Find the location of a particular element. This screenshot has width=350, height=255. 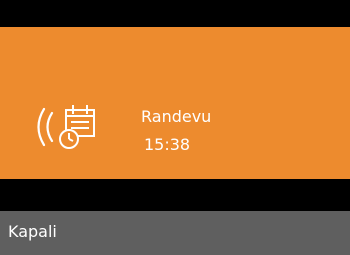

appointment-title: Randevu is located at coordinates (176, 116).